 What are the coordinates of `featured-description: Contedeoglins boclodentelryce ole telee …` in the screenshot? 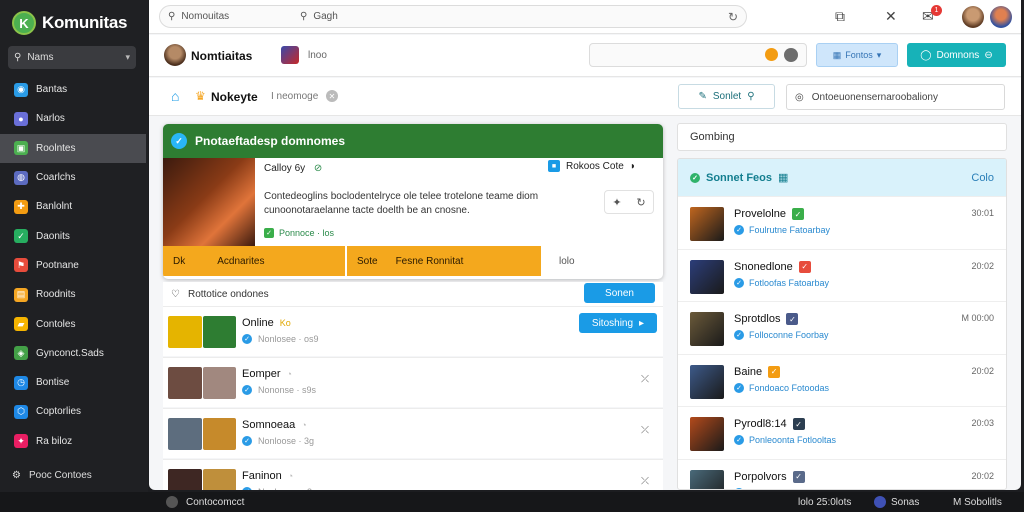 It's located at (401, 203).